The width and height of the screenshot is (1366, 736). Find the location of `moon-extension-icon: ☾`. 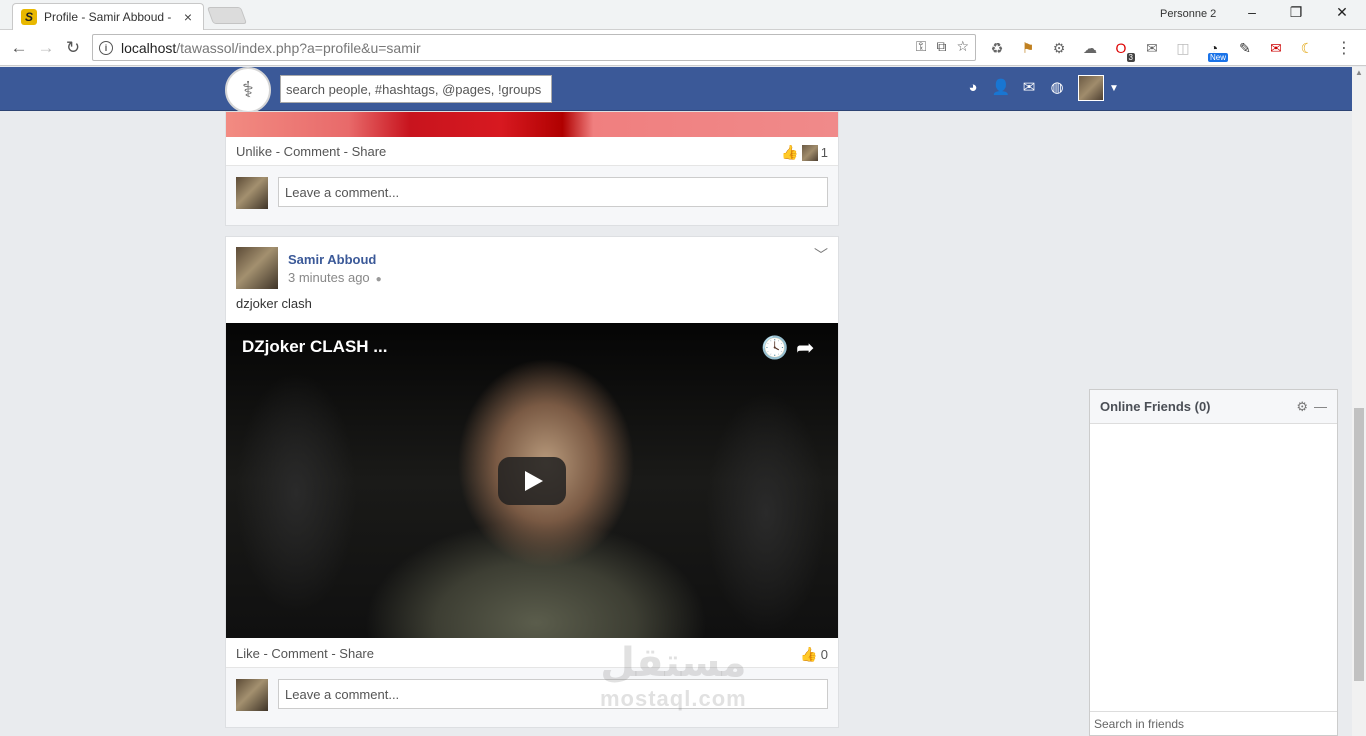

moon-extension-icon: ☾ is located at coordinates (1307, 48).